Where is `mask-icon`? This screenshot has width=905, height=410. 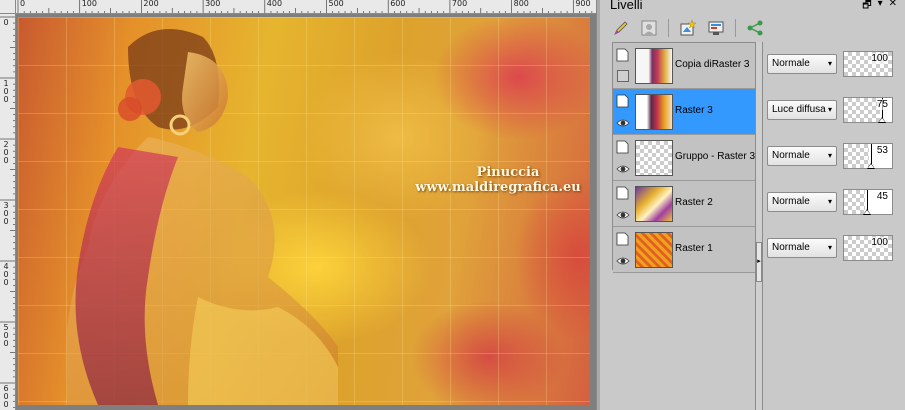
mask-icon is located at coordinates (649, 28).